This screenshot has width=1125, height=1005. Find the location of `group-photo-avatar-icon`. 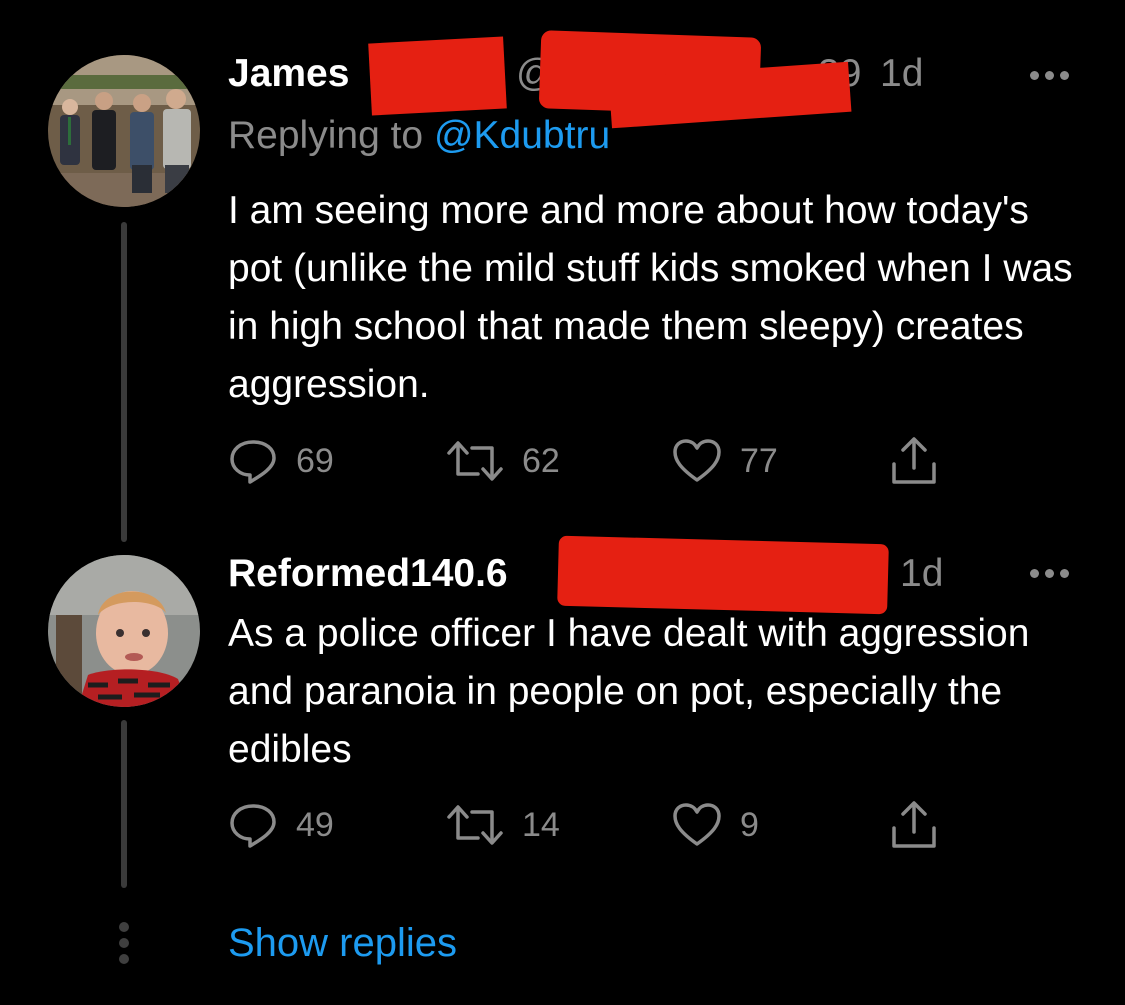

group-photo-avatar-icon is located at coordinates (124, 131).